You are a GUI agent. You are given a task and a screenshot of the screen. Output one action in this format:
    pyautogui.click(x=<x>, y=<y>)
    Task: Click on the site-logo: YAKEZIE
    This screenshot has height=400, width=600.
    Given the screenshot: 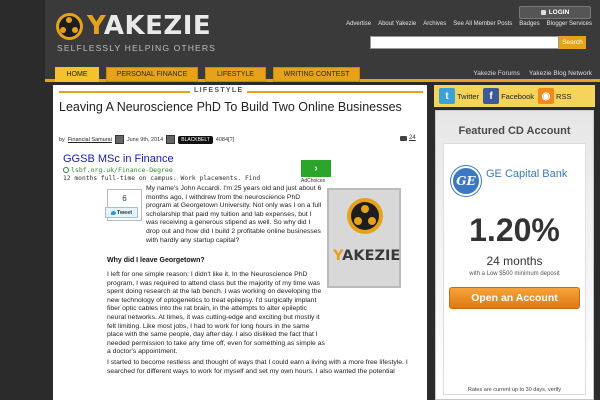 What is the action you would take?
    pyautogui.click(x=149, y=26)
    